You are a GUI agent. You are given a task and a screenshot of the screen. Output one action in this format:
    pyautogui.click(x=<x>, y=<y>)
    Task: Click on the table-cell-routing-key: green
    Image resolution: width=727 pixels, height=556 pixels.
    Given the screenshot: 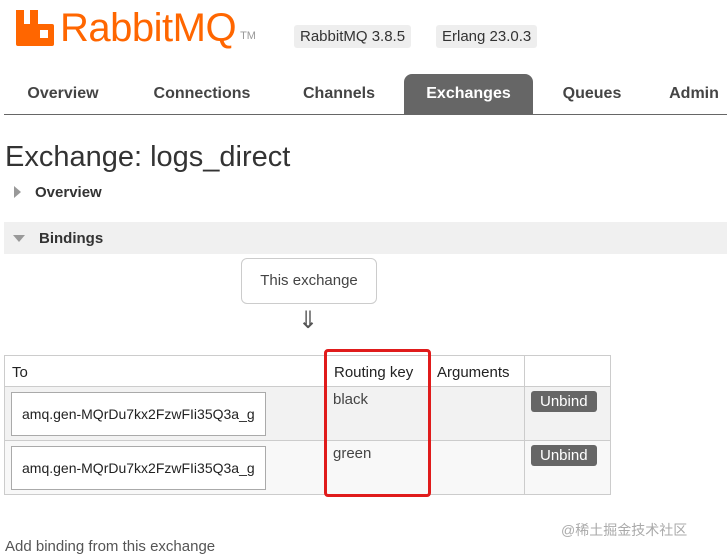 What is the action you would take?
    pyautogui.click(x=378, y=467)
    